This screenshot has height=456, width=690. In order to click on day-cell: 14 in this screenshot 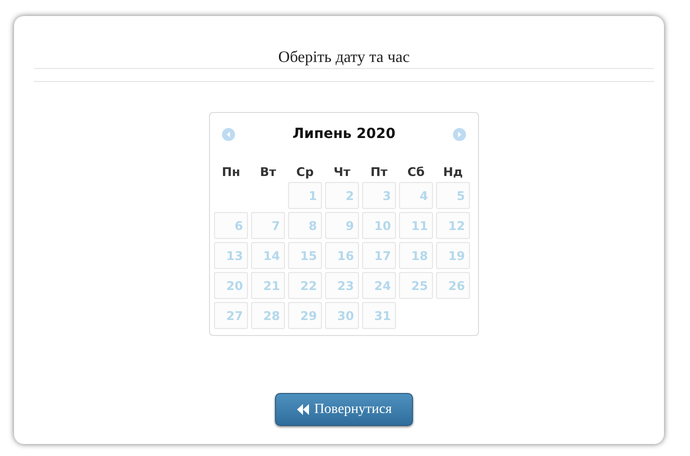, I will do `click(268, 255)`.